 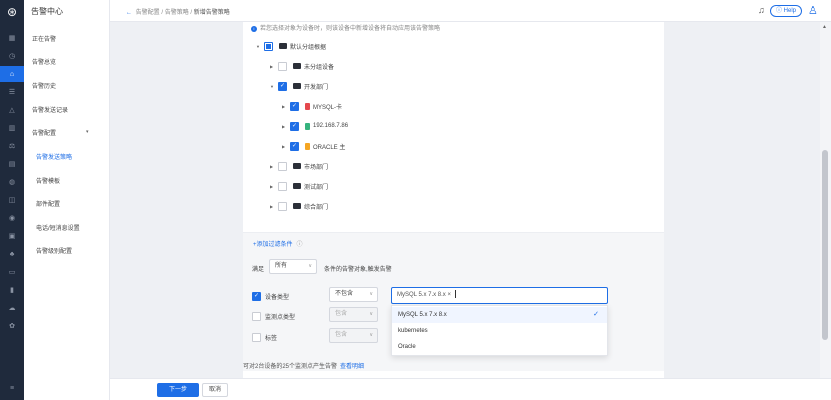 What do you see at coordinates (12, 92) in the screenshot?
I see `list-icon: ☰` at bounding box center [12, 92].